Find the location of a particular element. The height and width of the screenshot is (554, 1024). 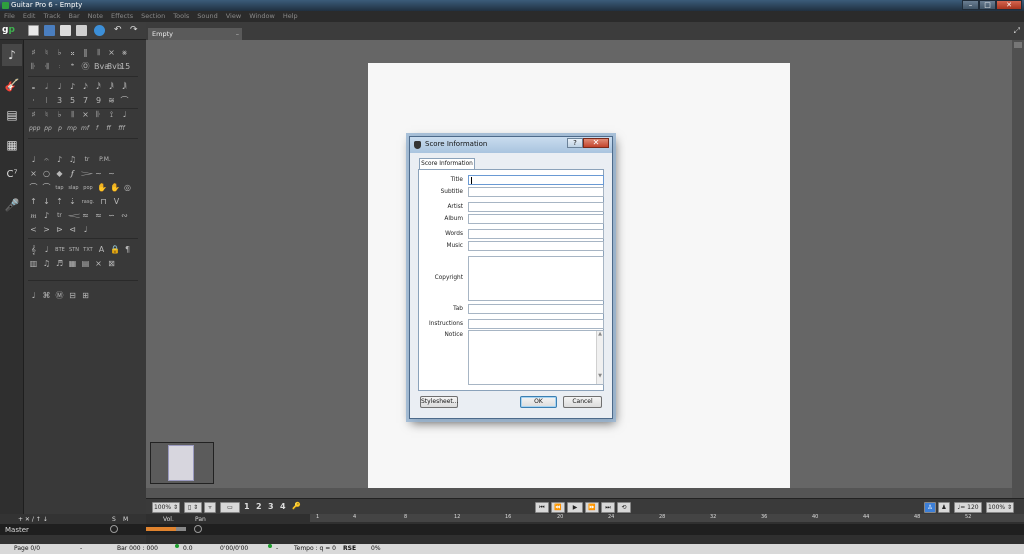

notation-palette-icon: ♪ is located at coordinates (12, 55).